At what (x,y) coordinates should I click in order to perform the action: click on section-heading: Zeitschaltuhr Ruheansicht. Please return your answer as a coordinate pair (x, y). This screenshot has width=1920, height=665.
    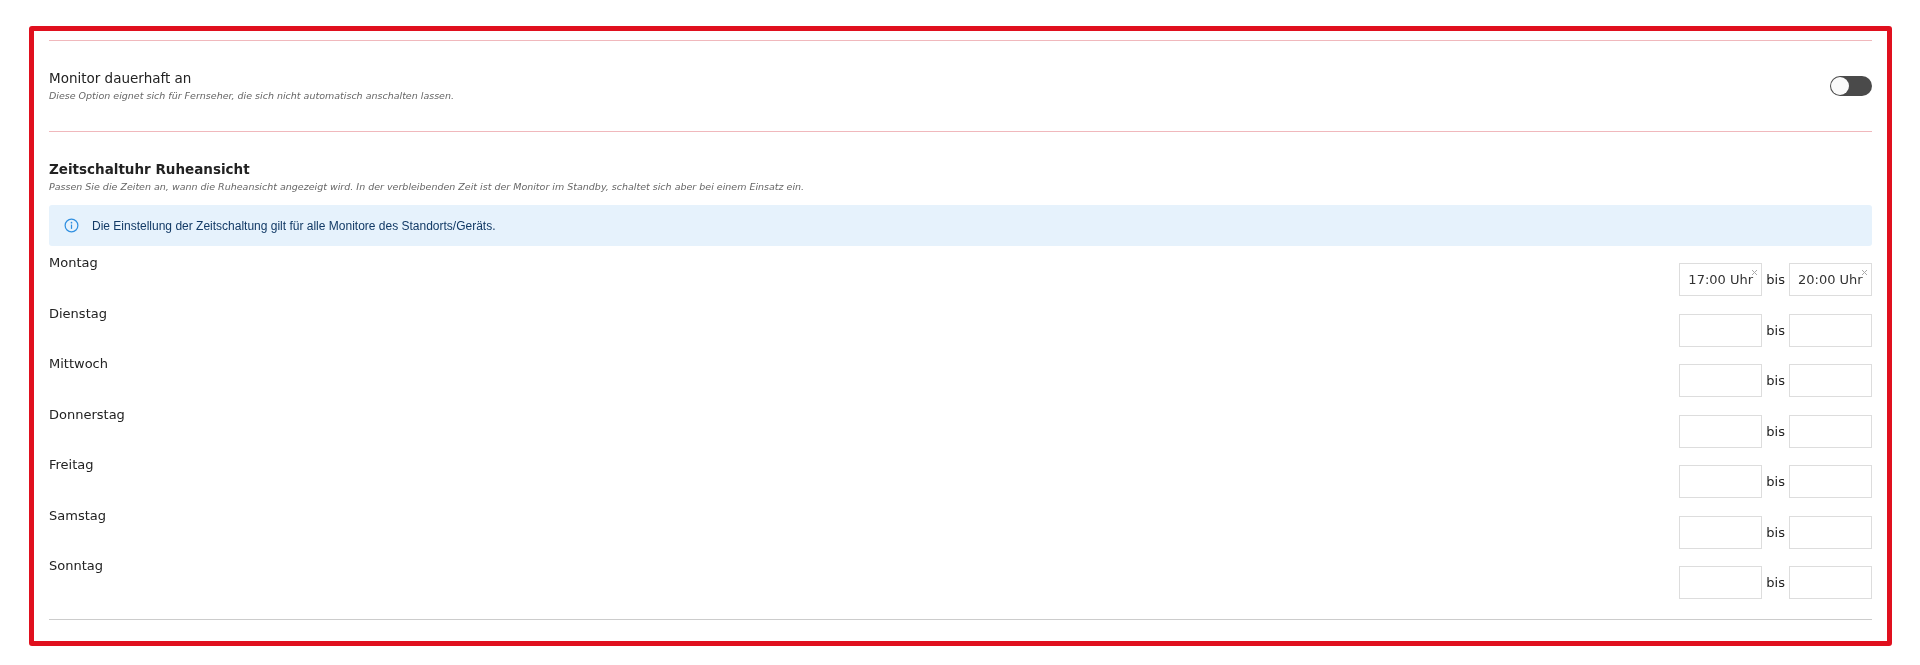
    Looking at the image, I should click on (150, 169).